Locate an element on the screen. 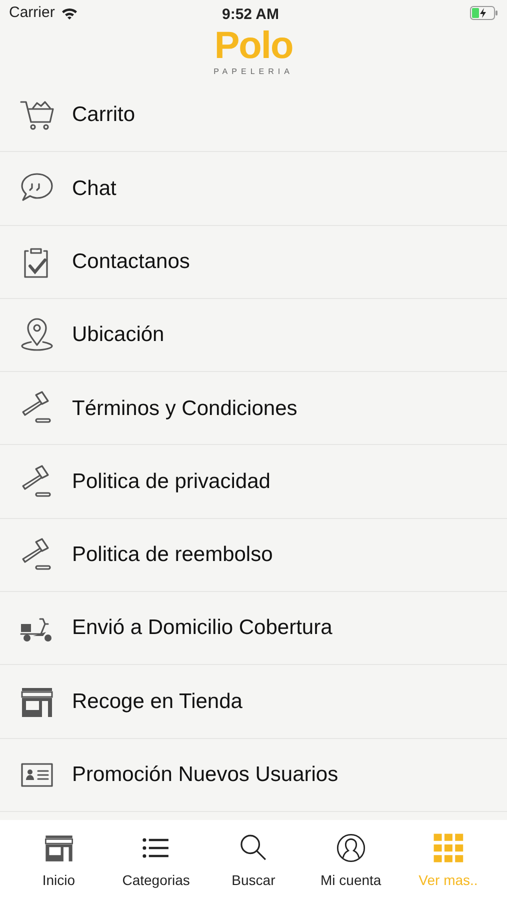 The width and height of the screenshot is (507, 900). menu-item: Carrito is located at coordinates (253, 115).